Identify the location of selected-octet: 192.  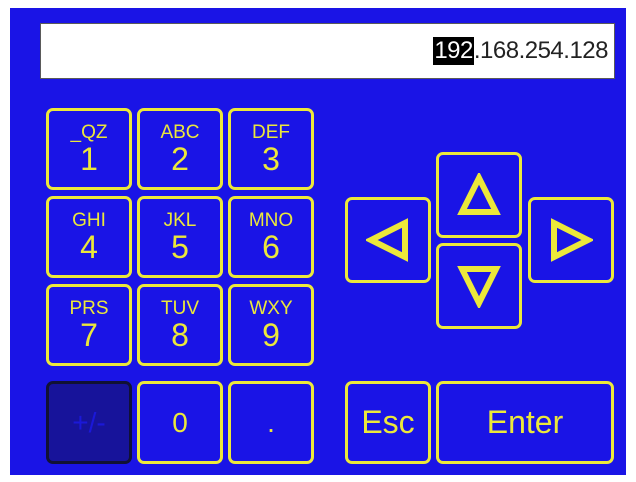
(453, 51).